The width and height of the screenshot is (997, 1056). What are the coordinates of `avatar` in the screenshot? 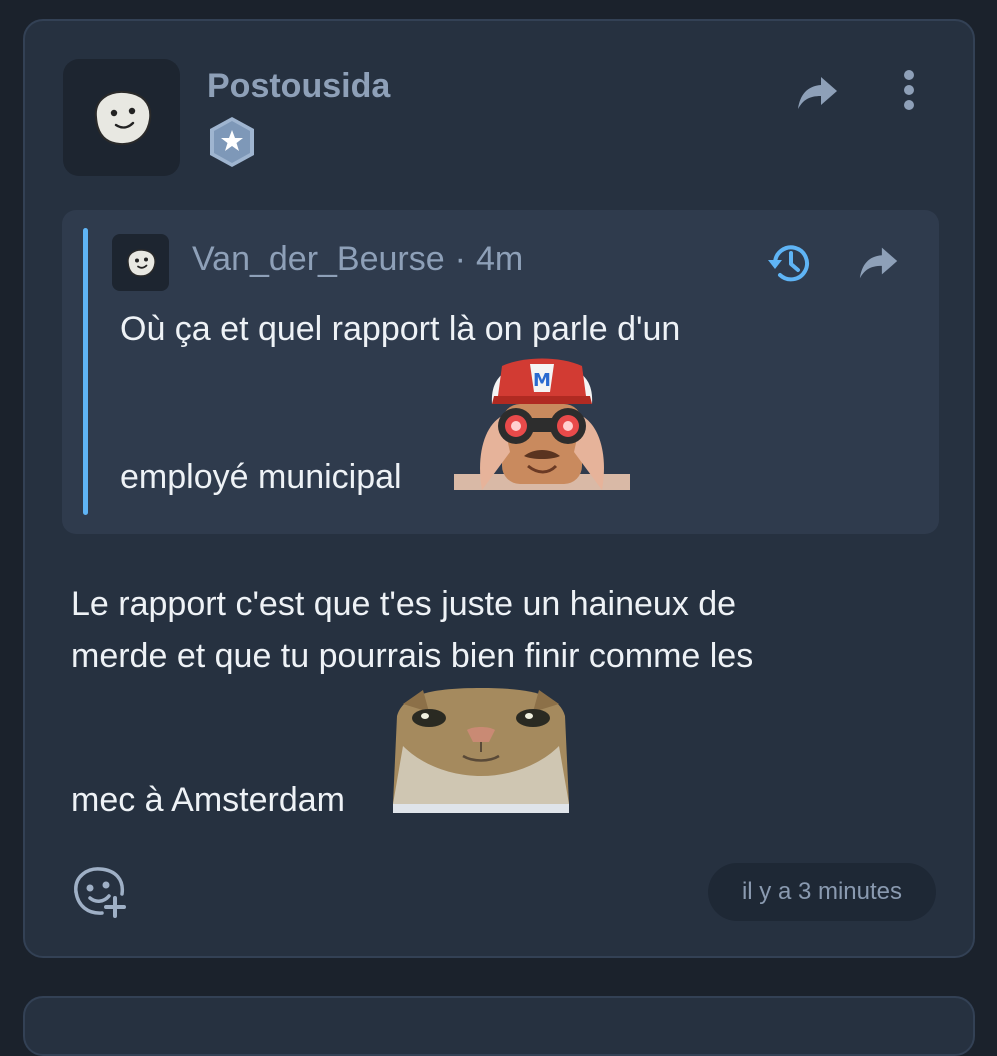 It's located at (121, 117).